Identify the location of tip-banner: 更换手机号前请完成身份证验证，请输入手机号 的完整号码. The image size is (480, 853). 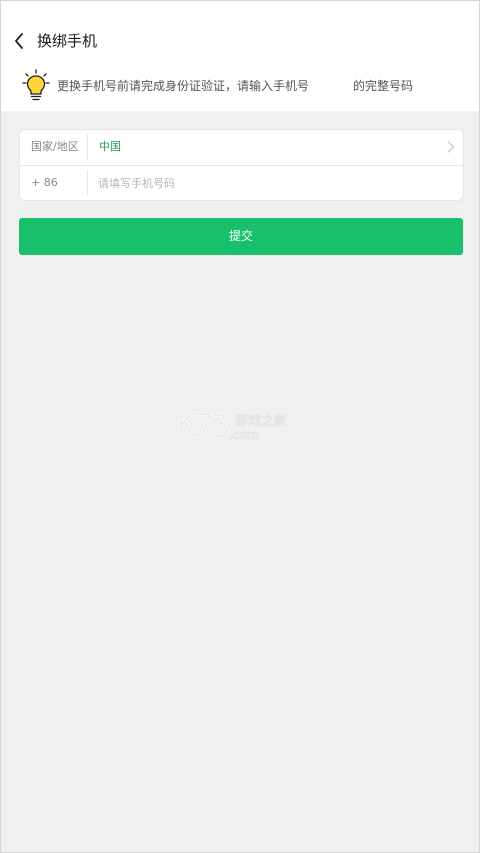
(241, 86).